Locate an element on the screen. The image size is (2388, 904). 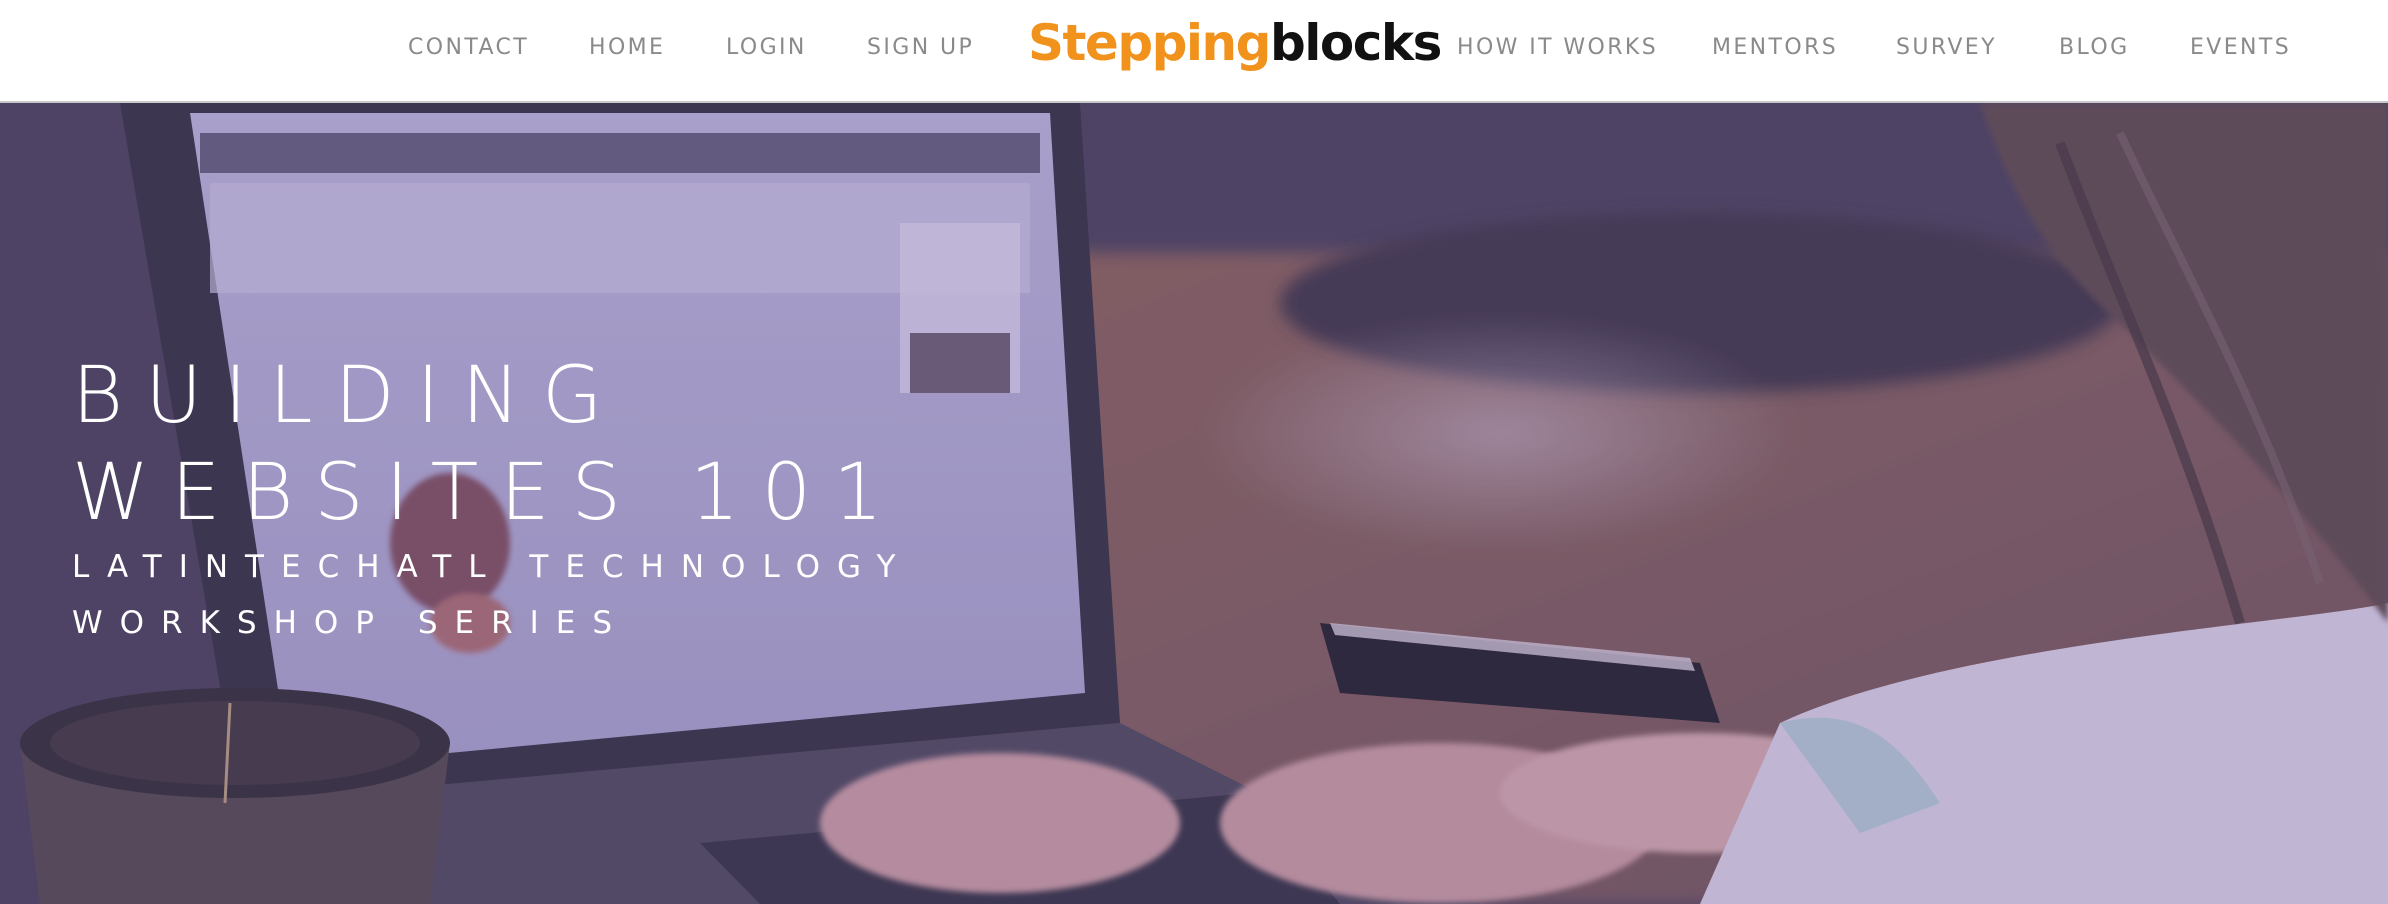
hero-subtitle-line-1: LATINTECHATL TECHNOLOGY is located at coordinates (492, 567).